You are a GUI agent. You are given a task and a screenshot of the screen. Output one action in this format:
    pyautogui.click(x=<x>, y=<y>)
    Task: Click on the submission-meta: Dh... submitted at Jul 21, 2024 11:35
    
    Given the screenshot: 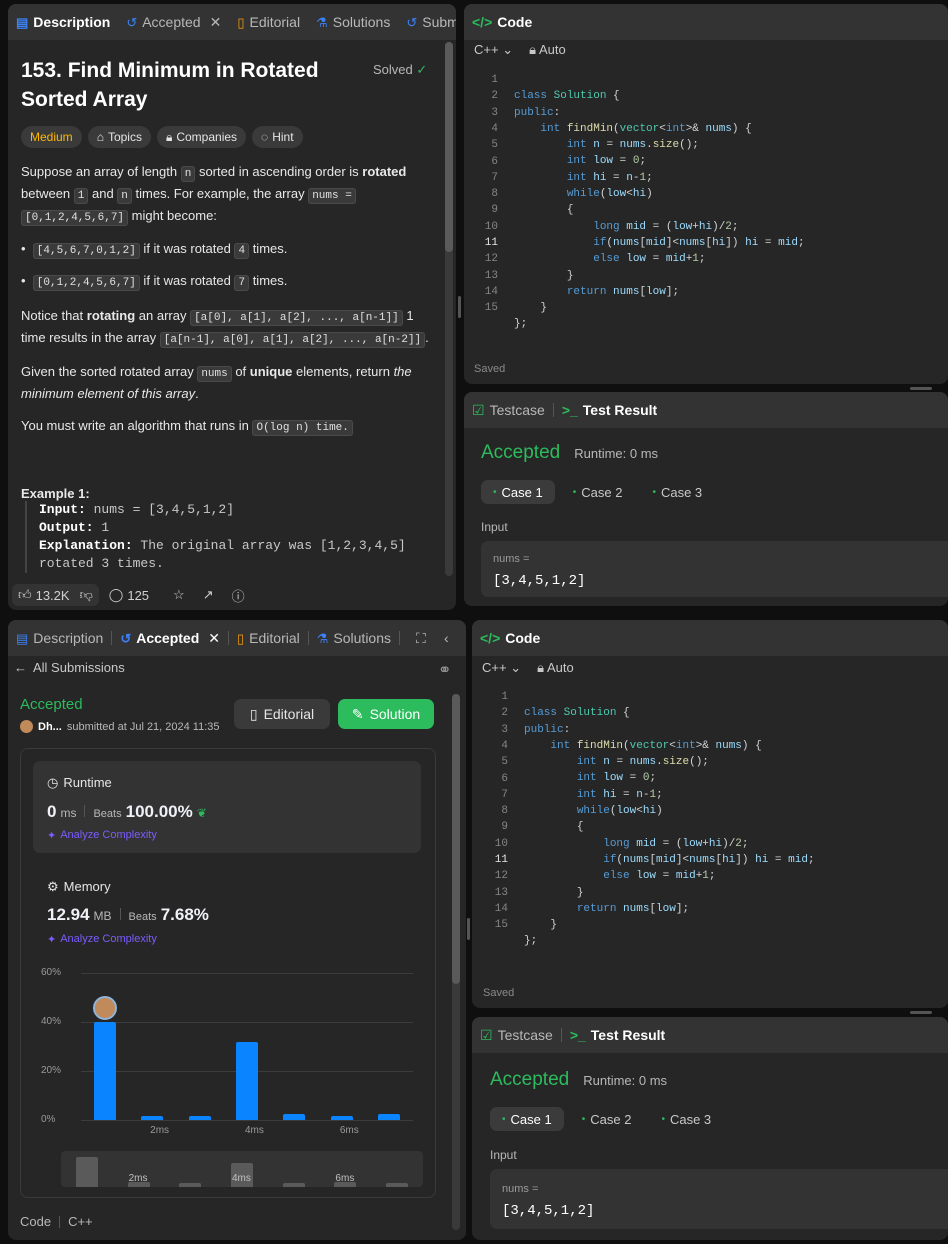 What is the action you would take?
    pyautogui.click(x=120, y=726)
    